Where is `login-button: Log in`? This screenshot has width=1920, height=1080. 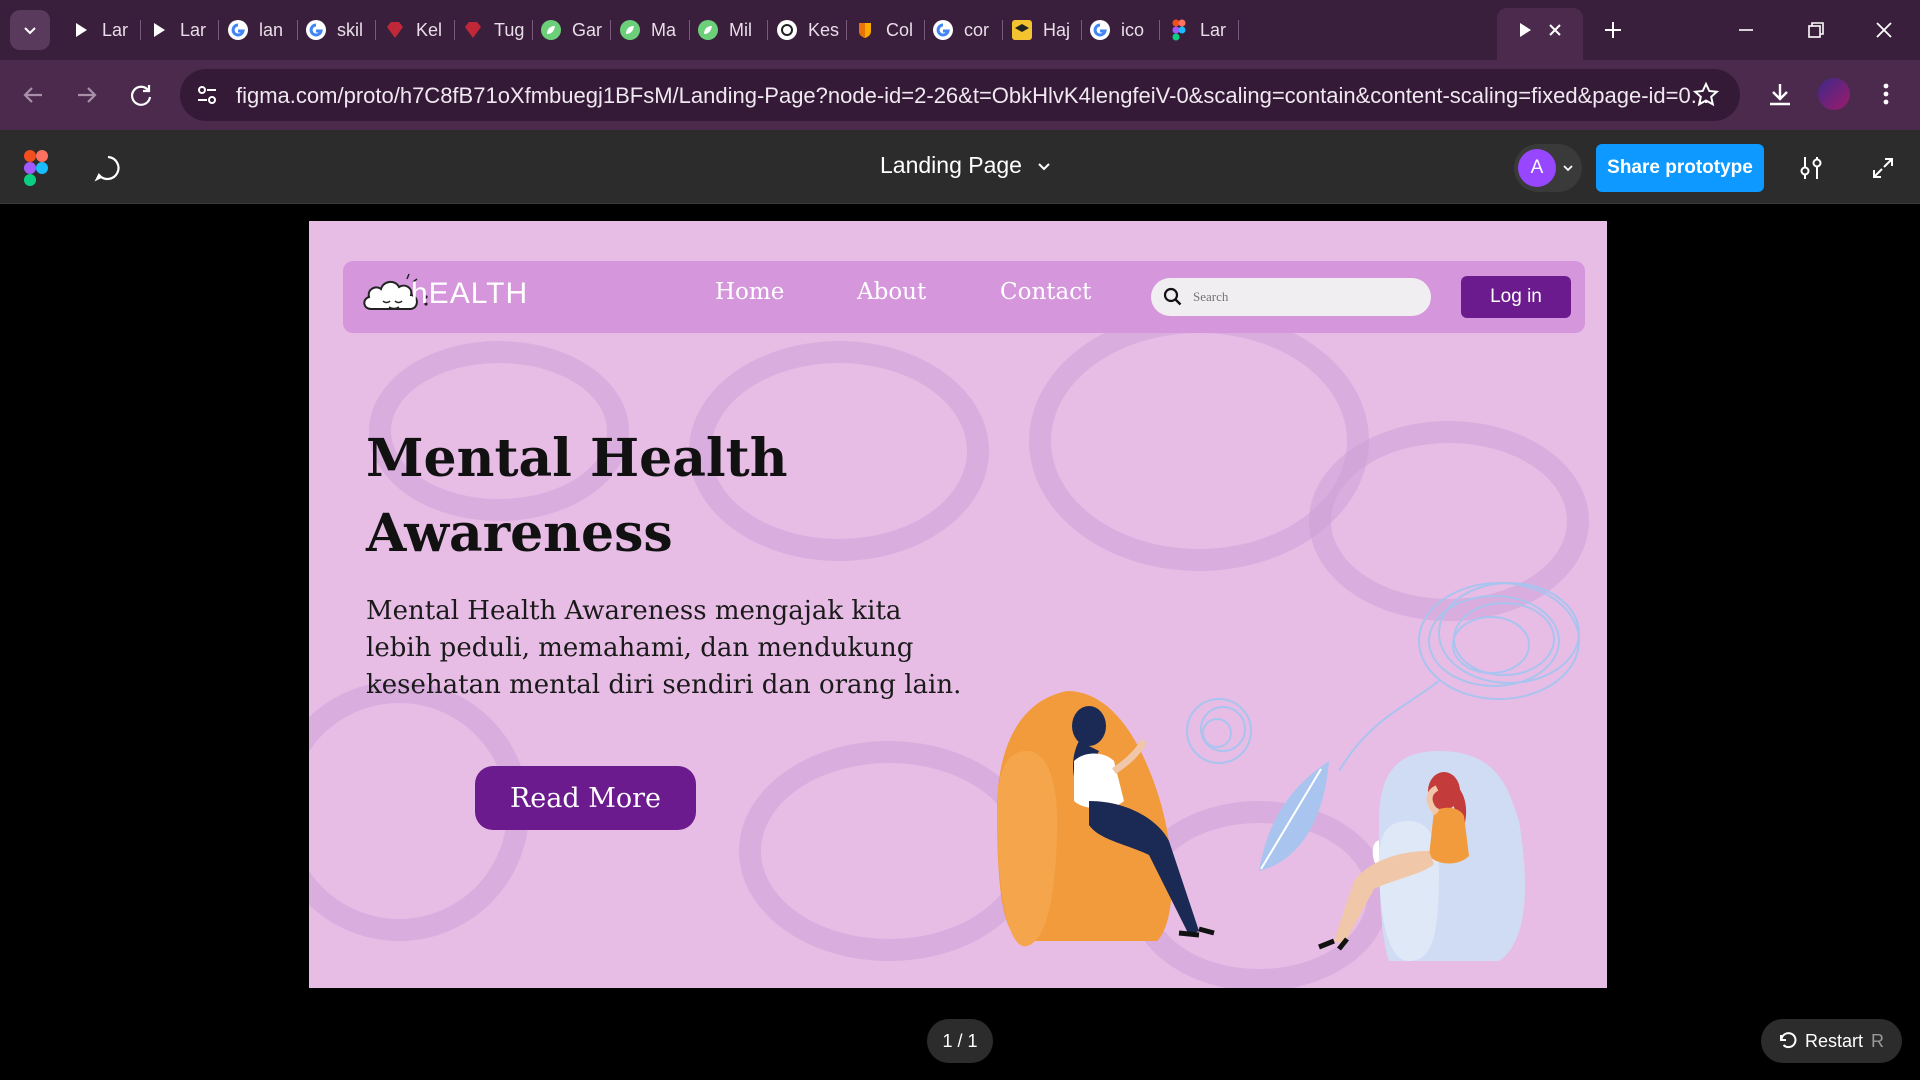 login-button: Log in is located at coordinates (1516, 297).